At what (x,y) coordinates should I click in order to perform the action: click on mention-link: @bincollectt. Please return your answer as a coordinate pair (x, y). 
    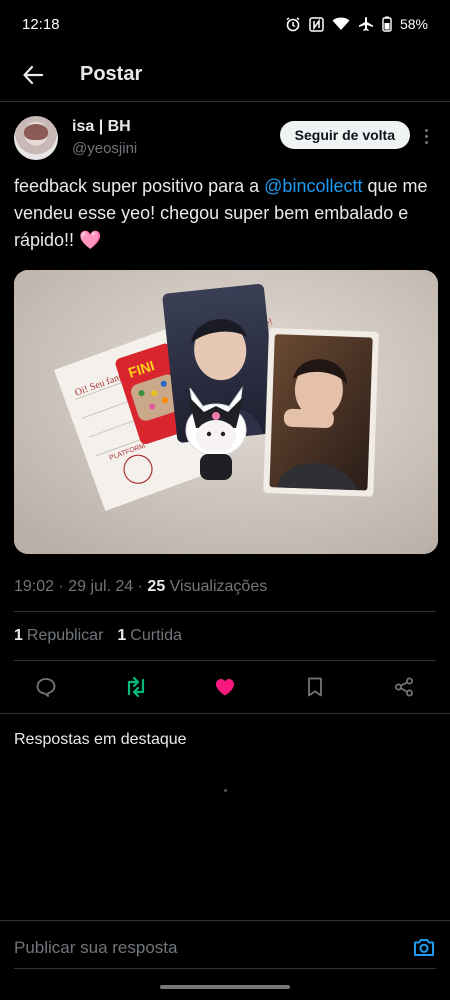
    Looking at the image, I should click on (313, 186).